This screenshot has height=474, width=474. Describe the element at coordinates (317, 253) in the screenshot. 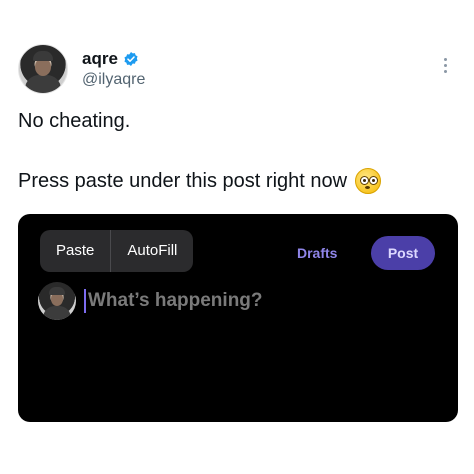

I see `drafts-button: Drafts` at that location.